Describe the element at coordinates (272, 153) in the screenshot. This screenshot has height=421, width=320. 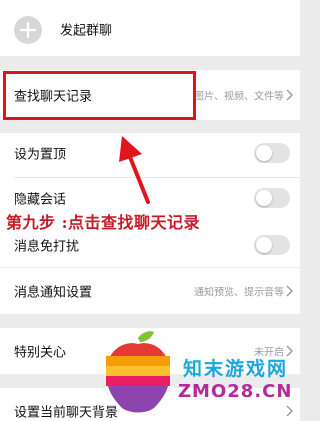
I see `pin-top-toggle` at that location.